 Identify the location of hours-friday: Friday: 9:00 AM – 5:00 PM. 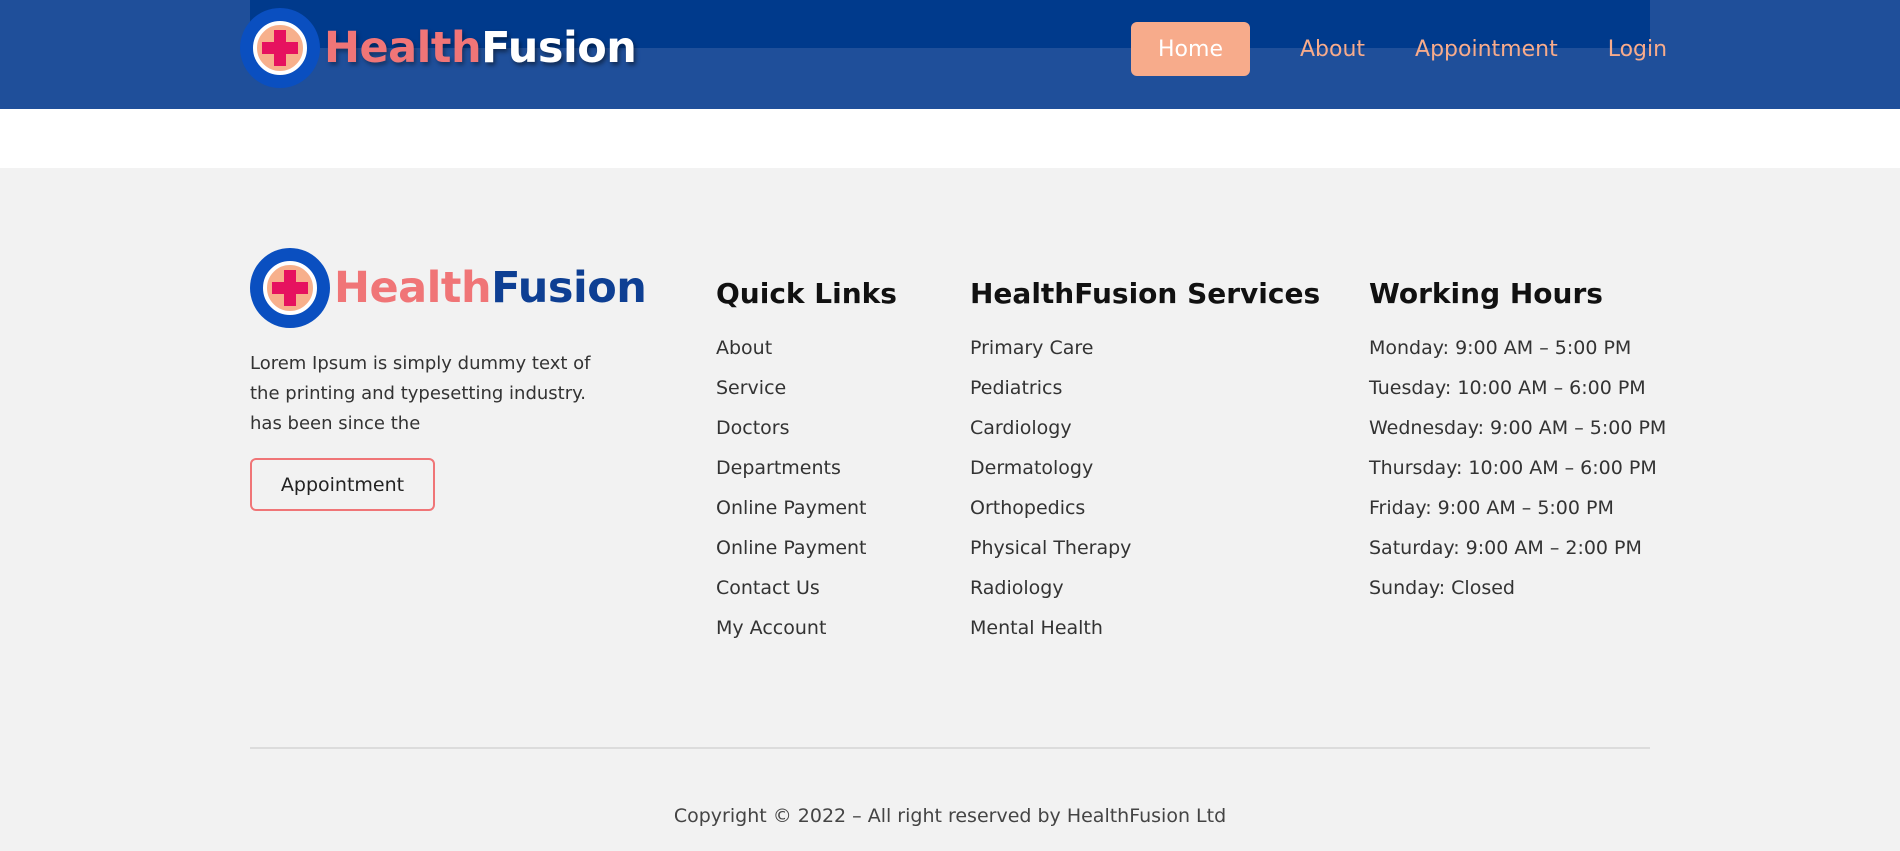
(1491, 508).